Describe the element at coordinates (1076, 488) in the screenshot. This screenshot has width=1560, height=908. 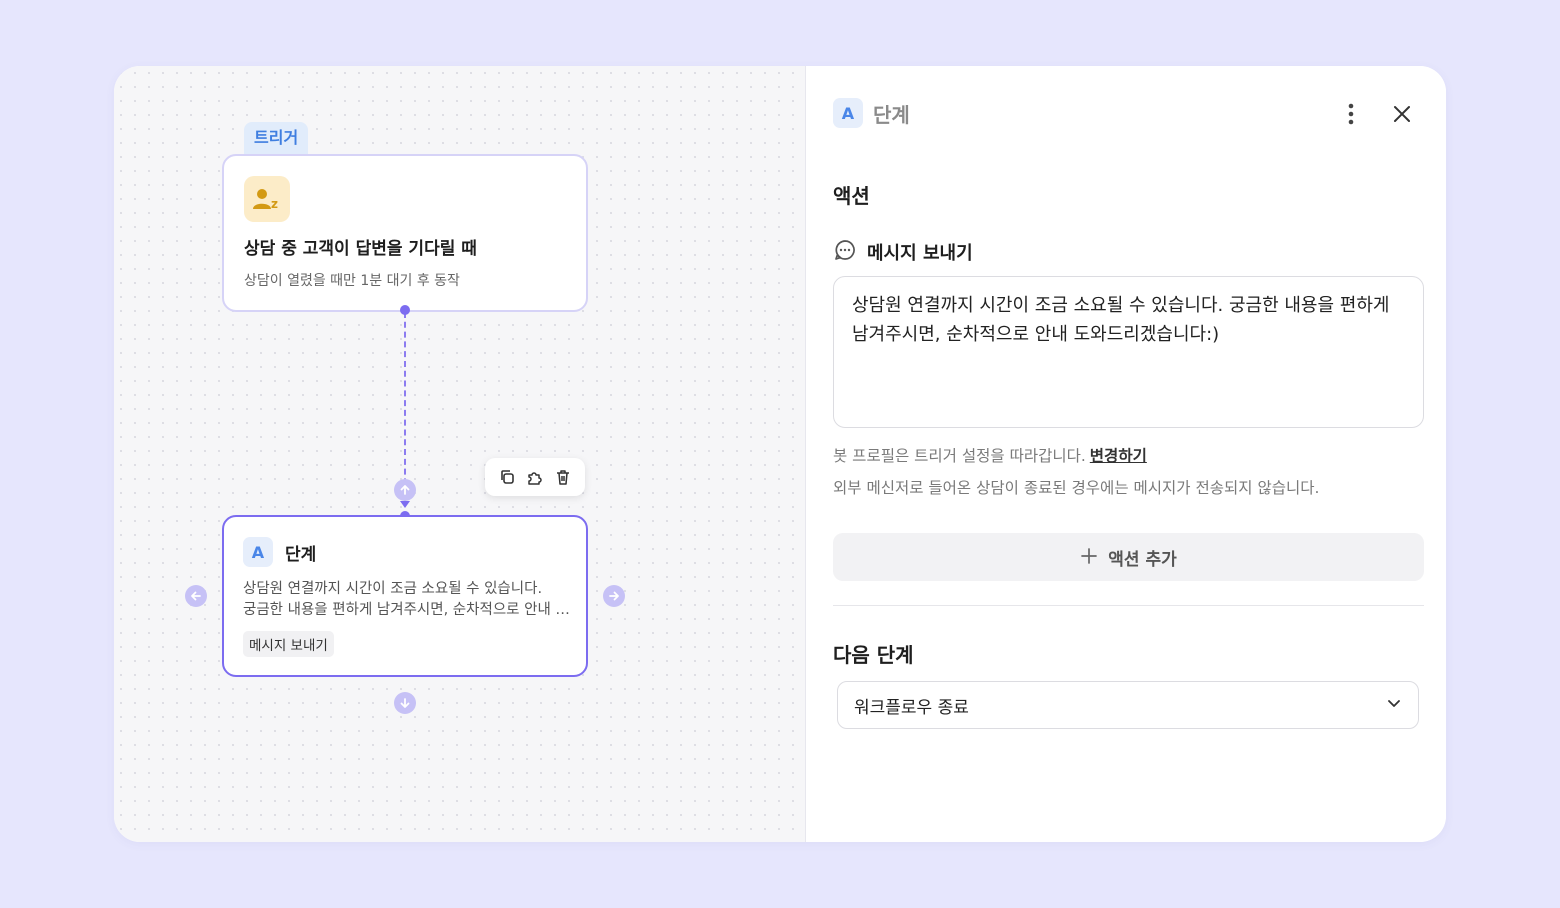
I see `external-messenger-hint: 외부 메신저로 들어온 상담이 종료된 경우에는 메시지가 전송되지 않습니다.` at that location.